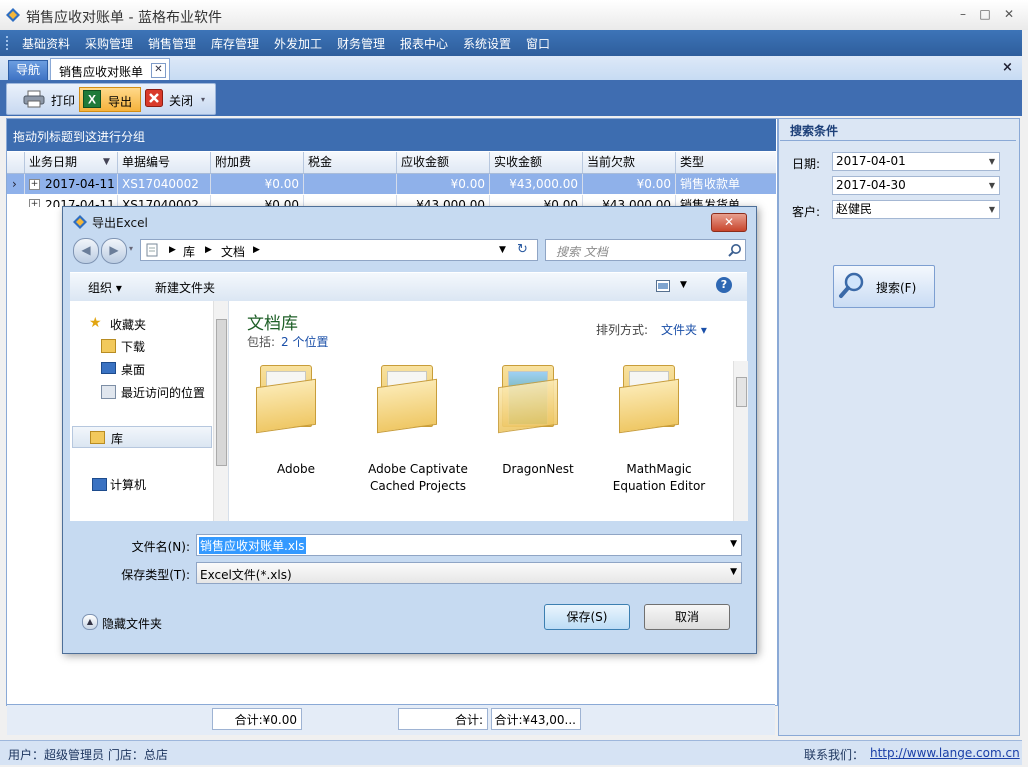 The width and height of the screenshot is (1028, 767). I want to click on toolbar-overflow-icon: ▾, so click(203, 99).